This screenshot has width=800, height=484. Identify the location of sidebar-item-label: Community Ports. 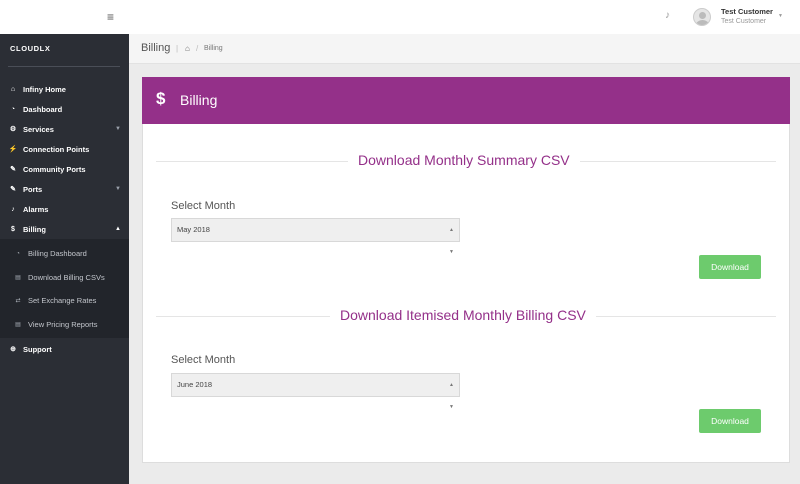
(54, 169).